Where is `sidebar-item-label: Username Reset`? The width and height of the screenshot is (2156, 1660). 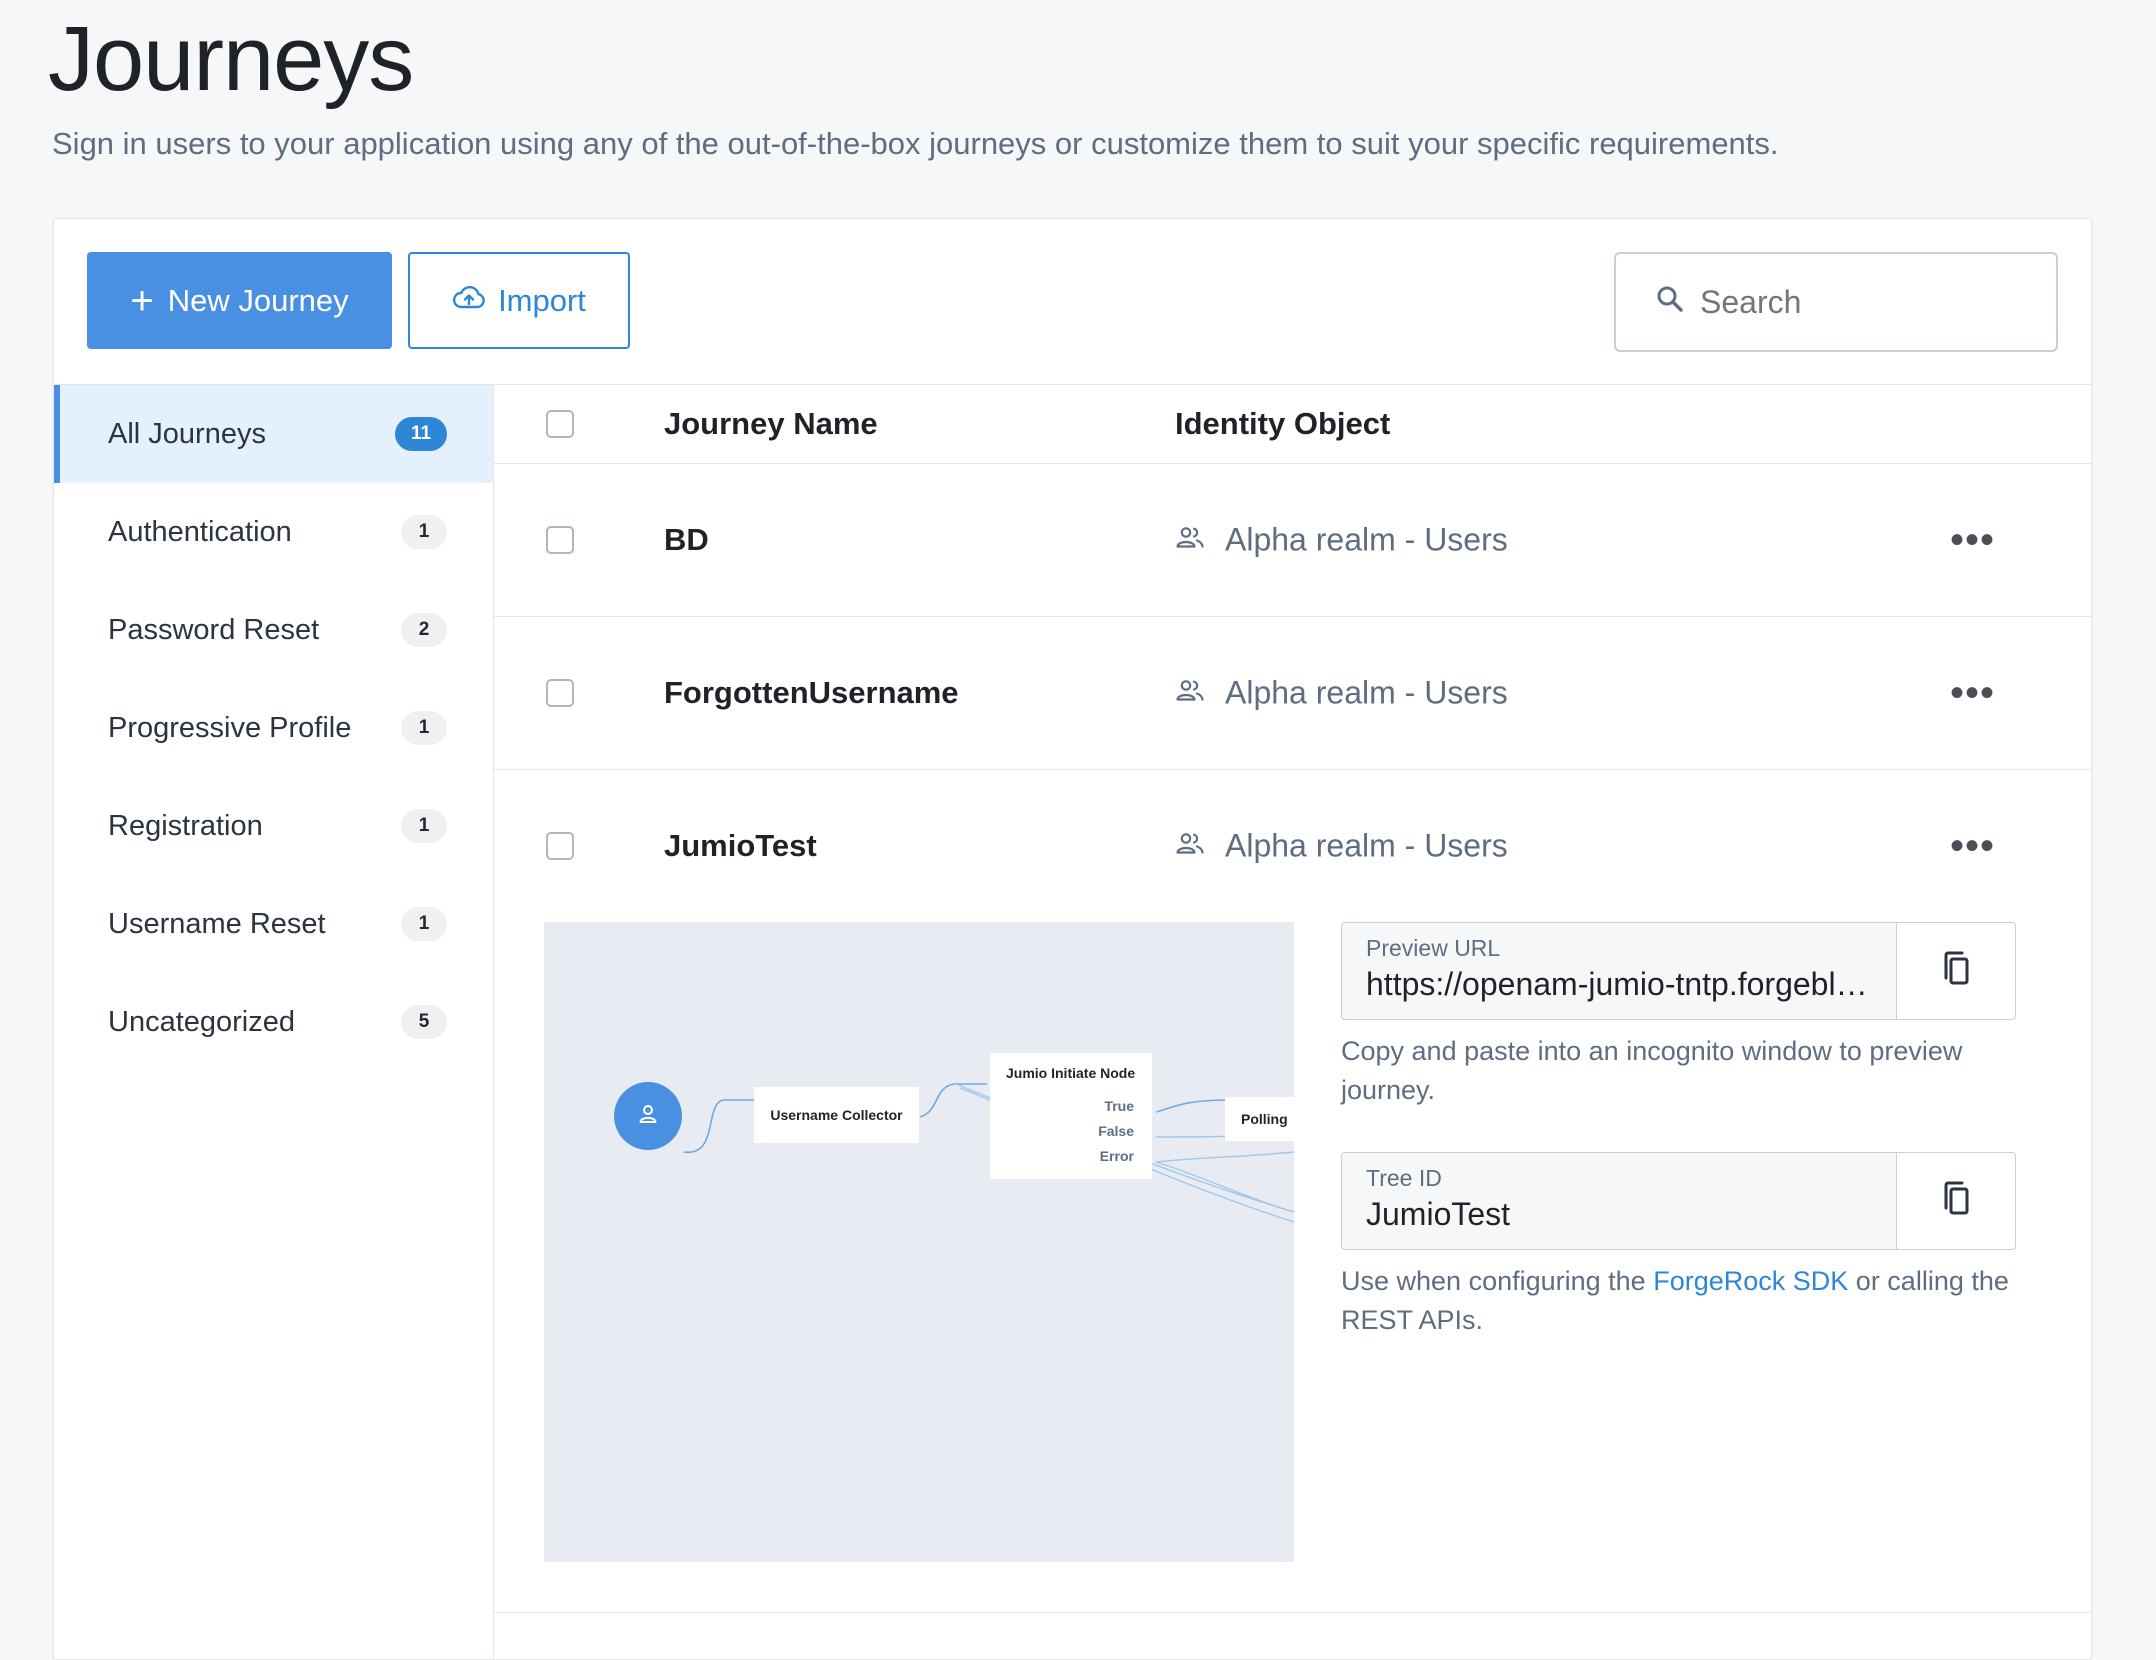
sidebar-item-label: Username Reset is located at coordinates (217, 923).